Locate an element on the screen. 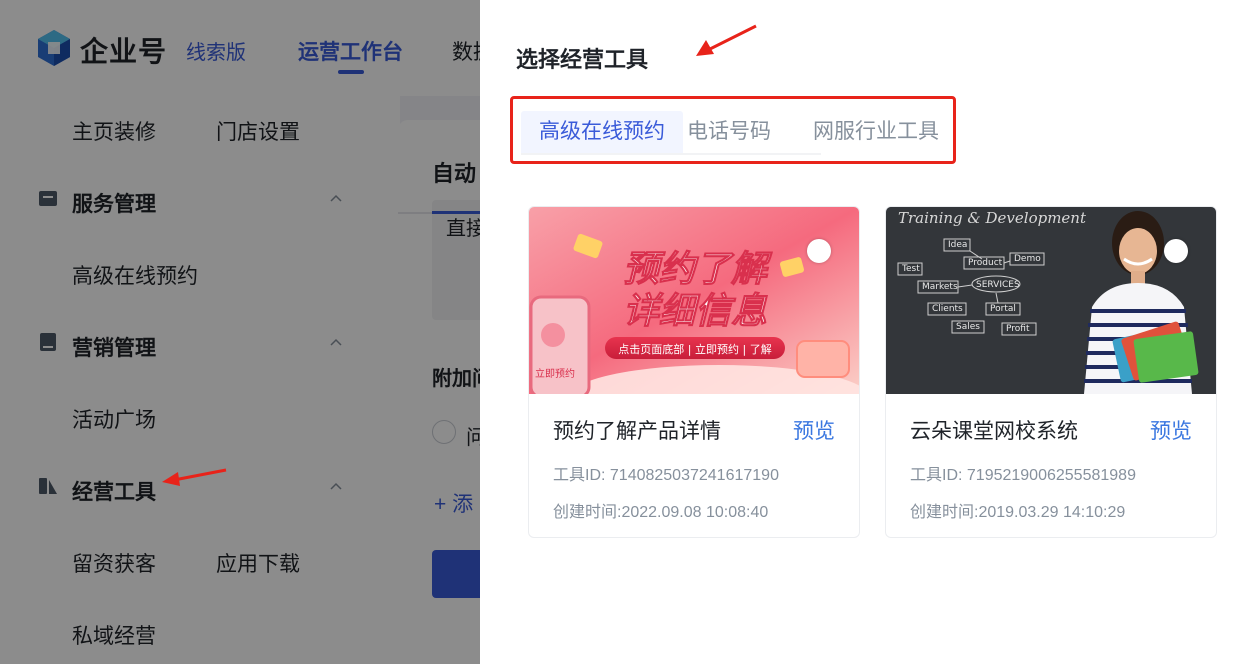 The height and width of the screenshot is (664, 1245). drawer-title: 选择经营工具 is located at coordinates (582, 59).